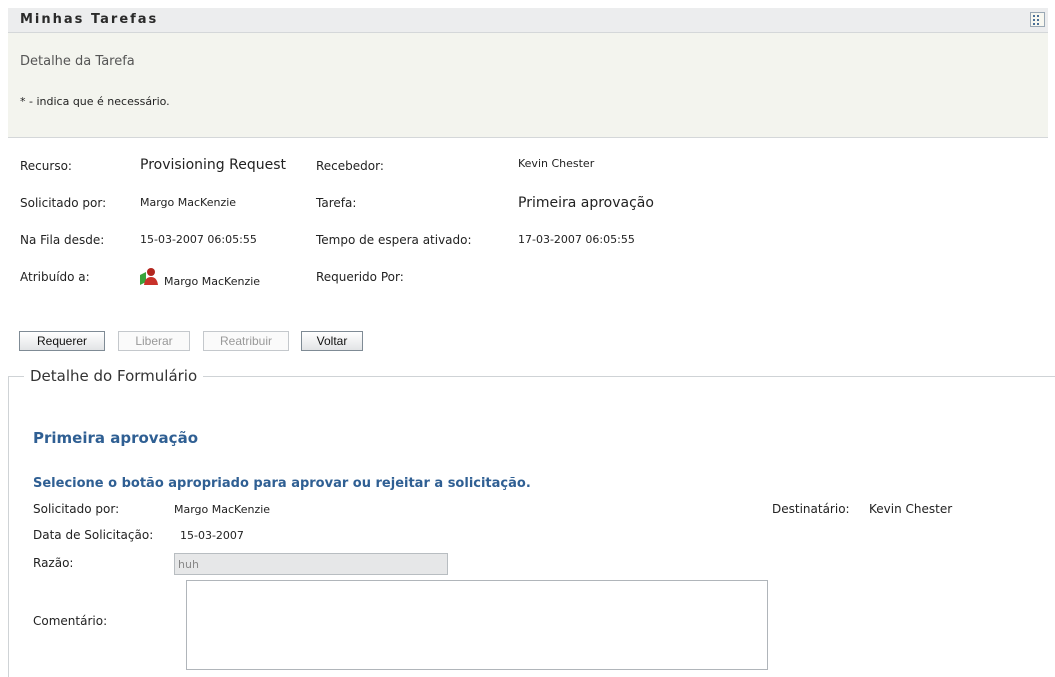 This screenshot has width=1055, height=677. What do you see at coordinates (586, 203) in the screenshot?
I see `task-value: Primeira aprovação` at bounding box center [586, 203].